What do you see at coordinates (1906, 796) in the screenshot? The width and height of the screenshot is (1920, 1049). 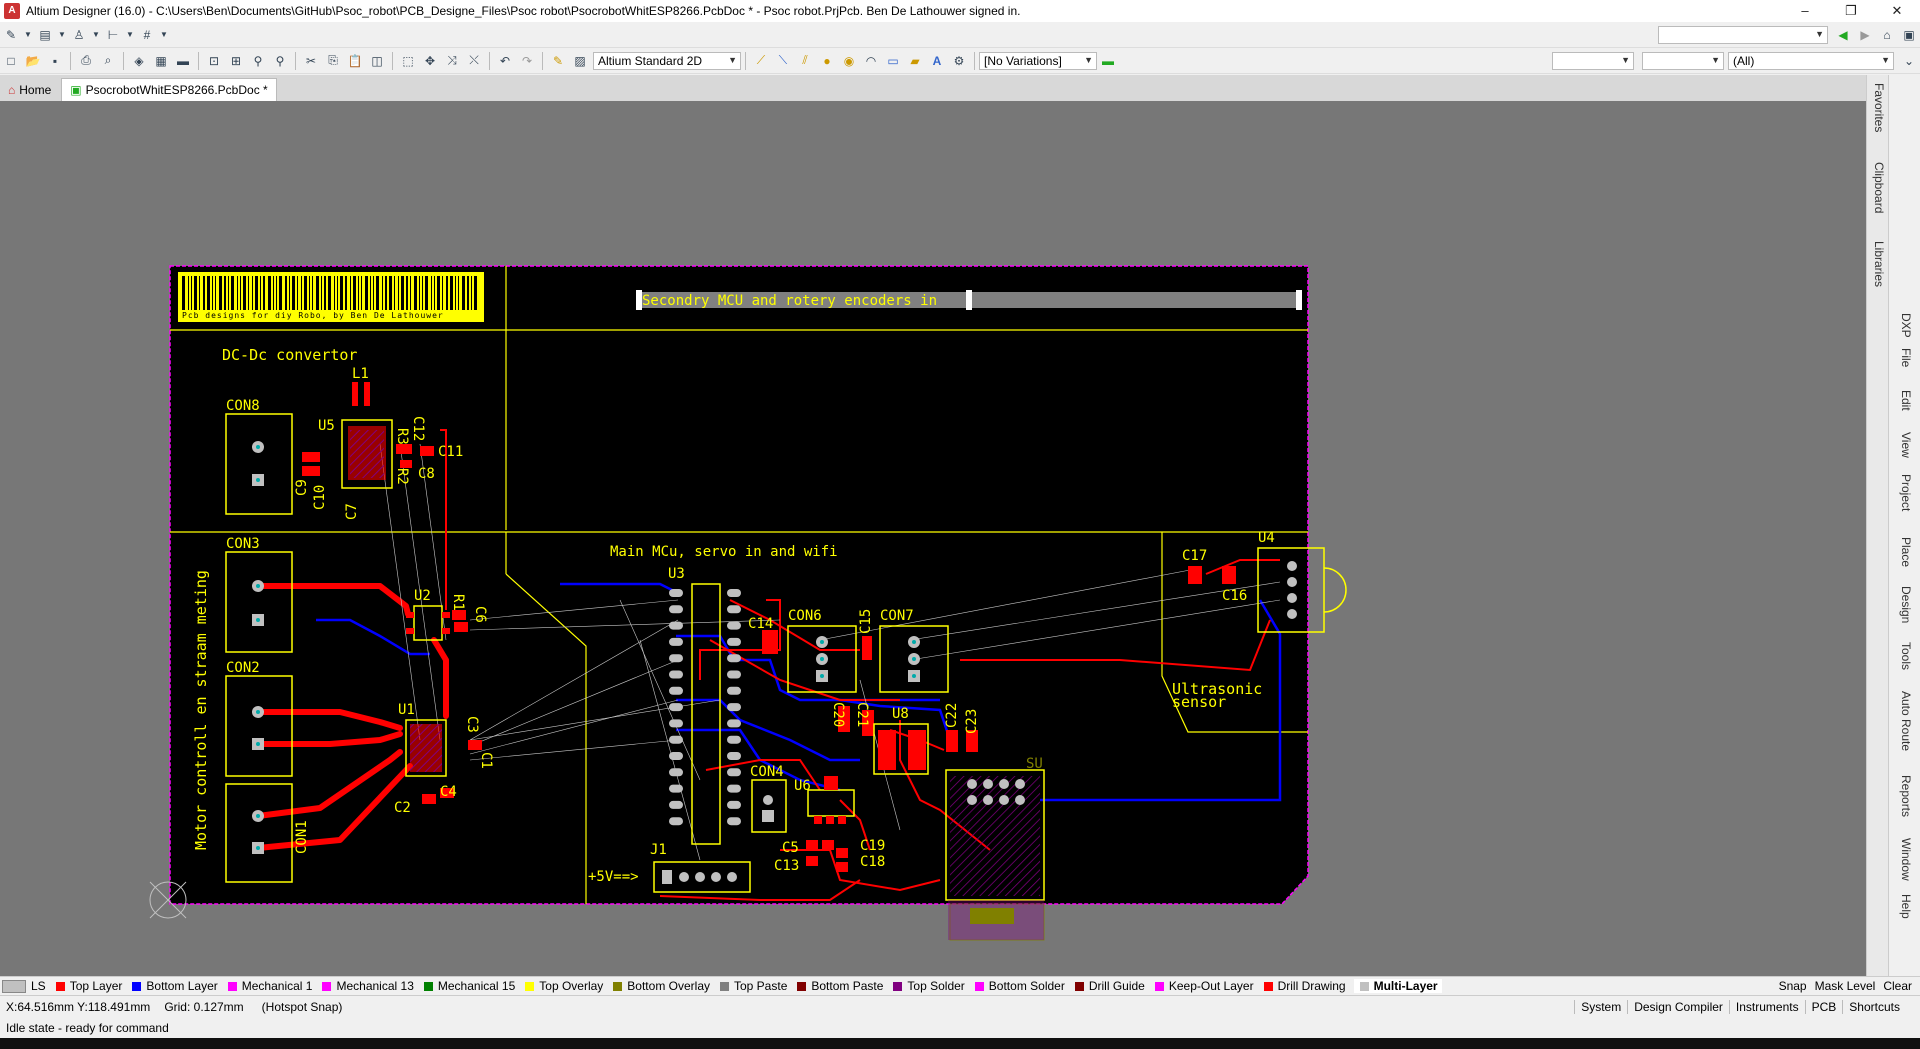 I see `menu-panel-reports: Reports` at bounding box center [1906, 796].